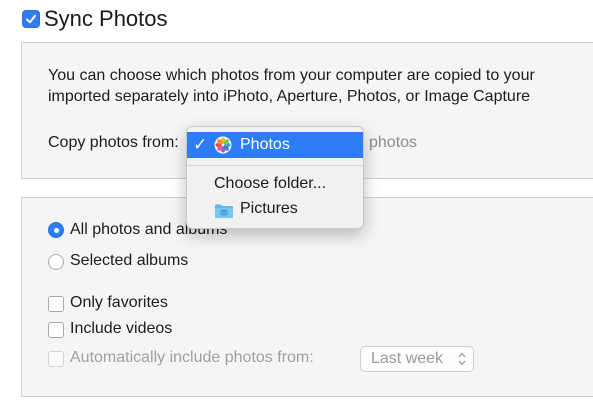  What do you see at coordinates (393, 142) in the screenshot?
I see `copy-photos-suffix: photos` at bounding box center [393, 142].